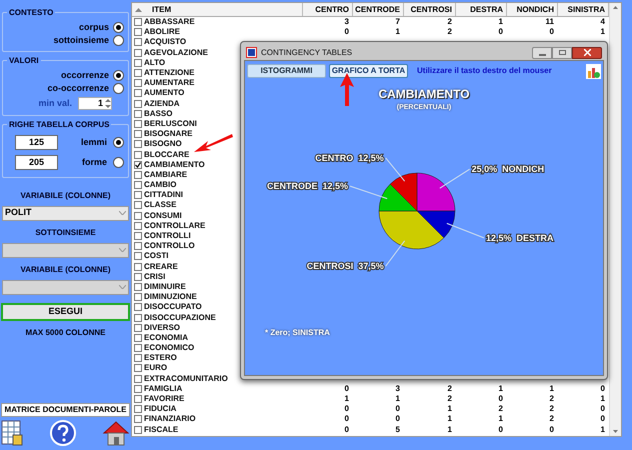  Describe the element at coordinates (155, 63) in the screenshot. I see `item-cell: ALTO` at that location.